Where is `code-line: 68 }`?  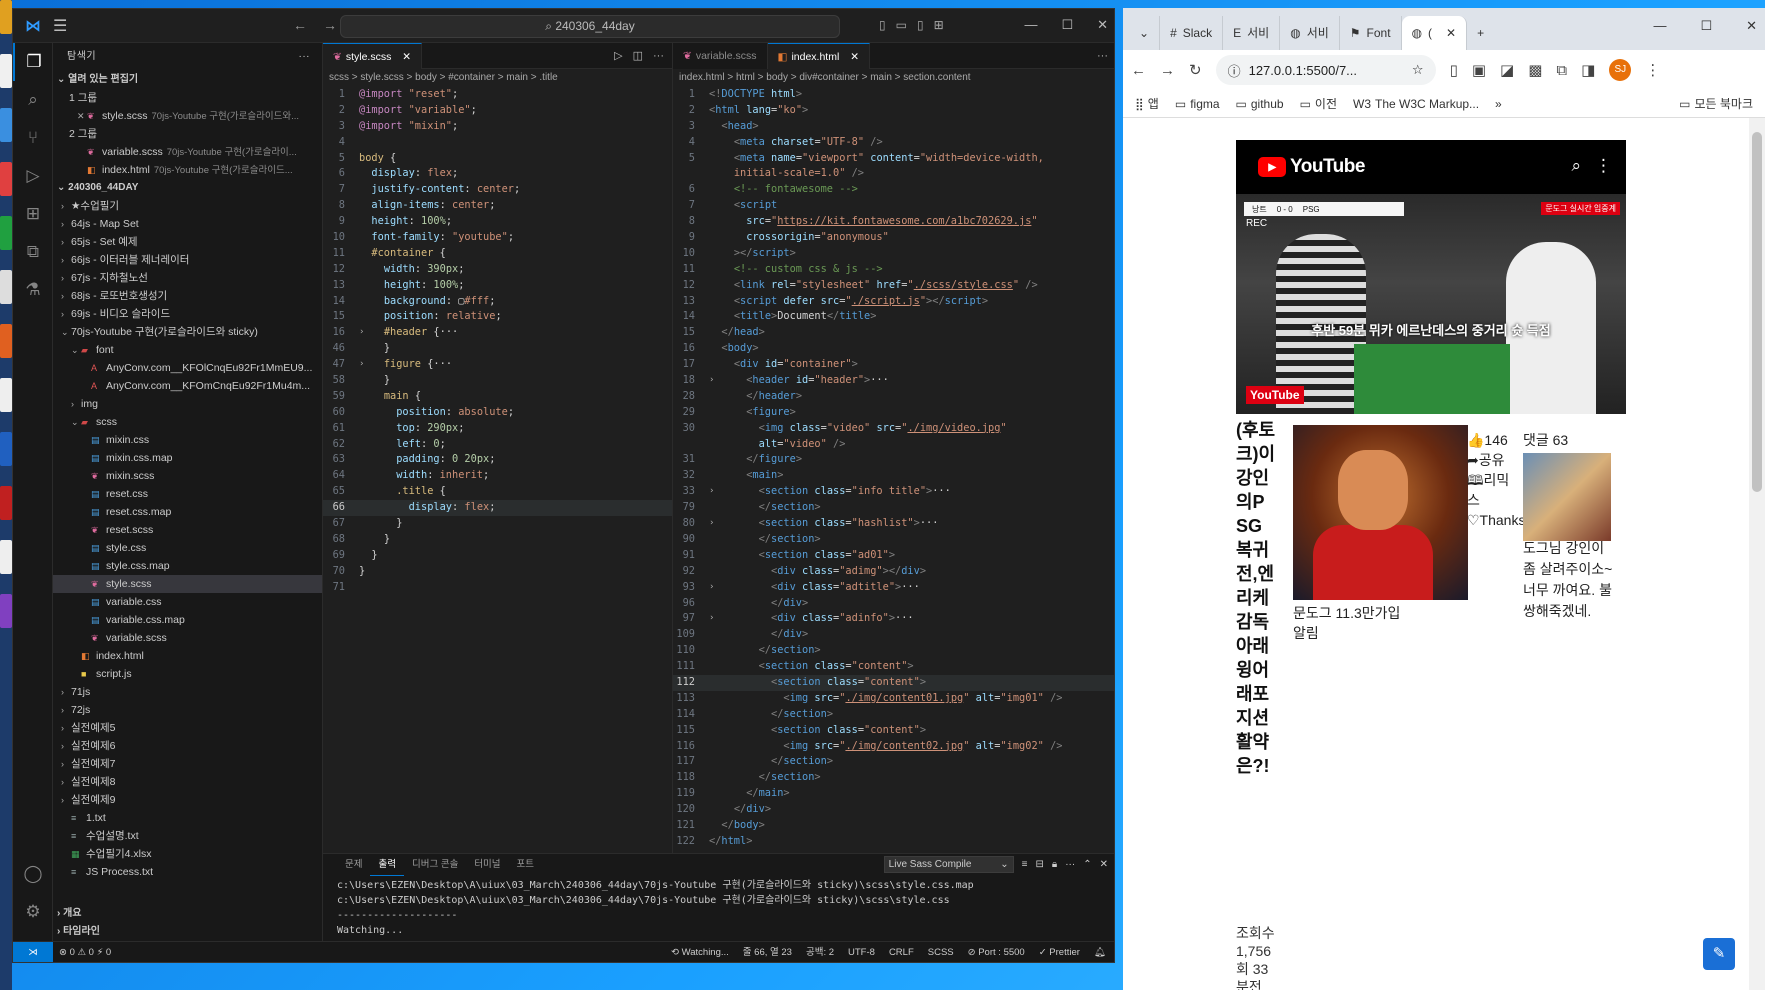
code-line: 68 } is located at coordinates (497, 540).